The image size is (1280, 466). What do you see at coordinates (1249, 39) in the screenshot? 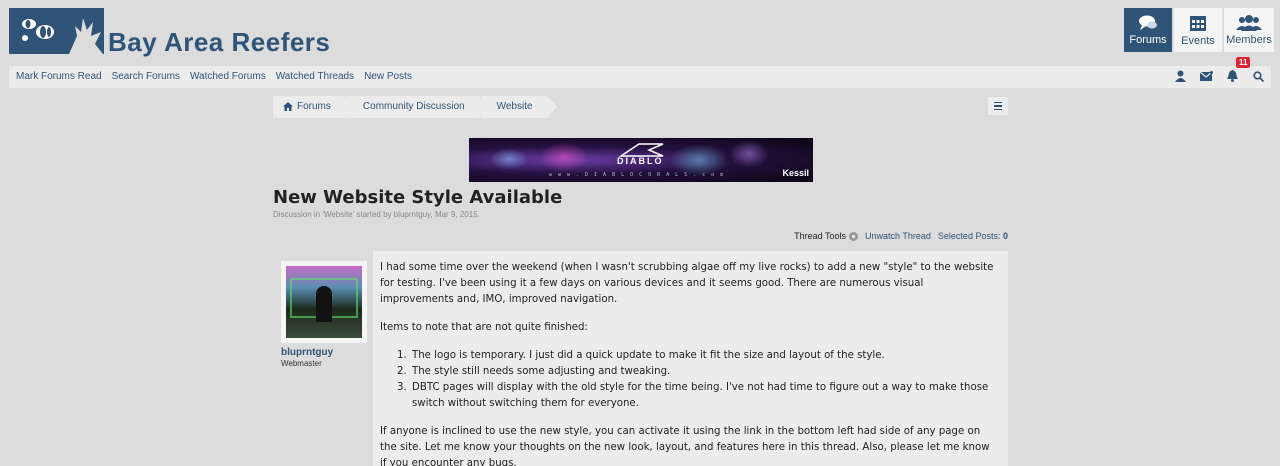
I see `nav-members-label: Members` at bounding box center [1249, 39].